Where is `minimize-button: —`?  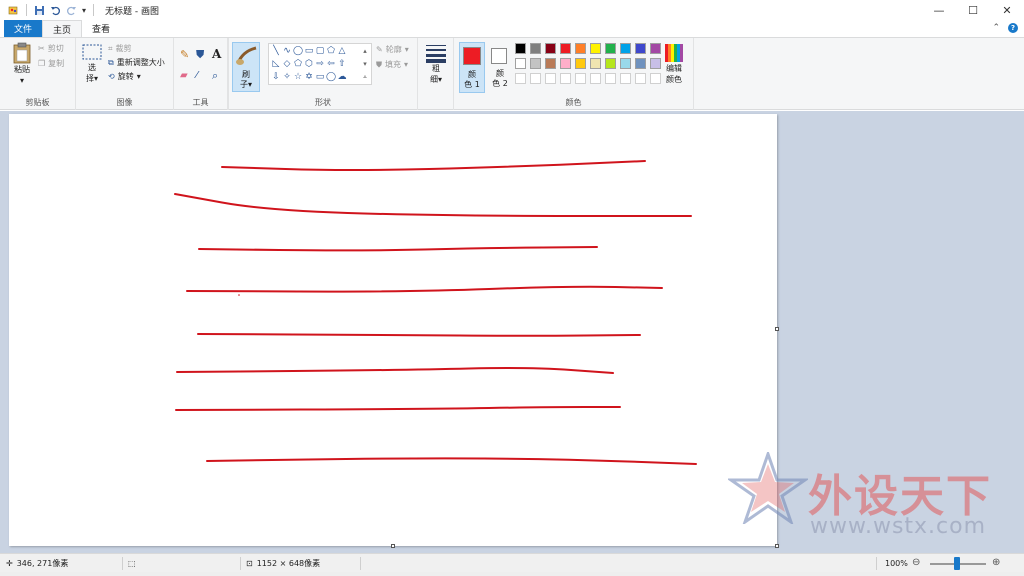 minimize-button: — is located at coordinates (939, 10).